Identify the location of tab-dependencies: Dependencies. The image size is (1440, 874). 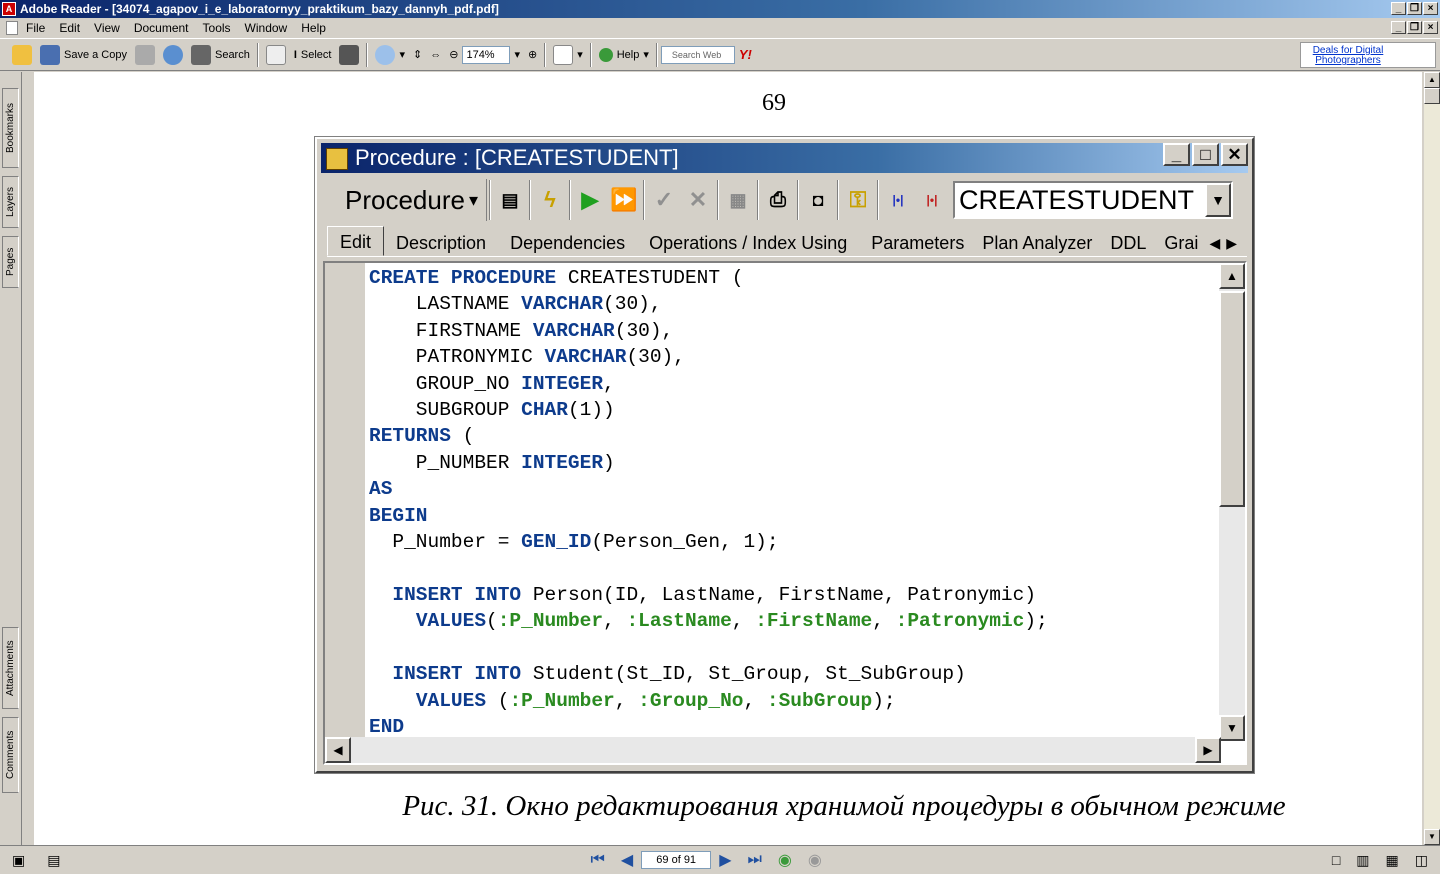
(567, 243).